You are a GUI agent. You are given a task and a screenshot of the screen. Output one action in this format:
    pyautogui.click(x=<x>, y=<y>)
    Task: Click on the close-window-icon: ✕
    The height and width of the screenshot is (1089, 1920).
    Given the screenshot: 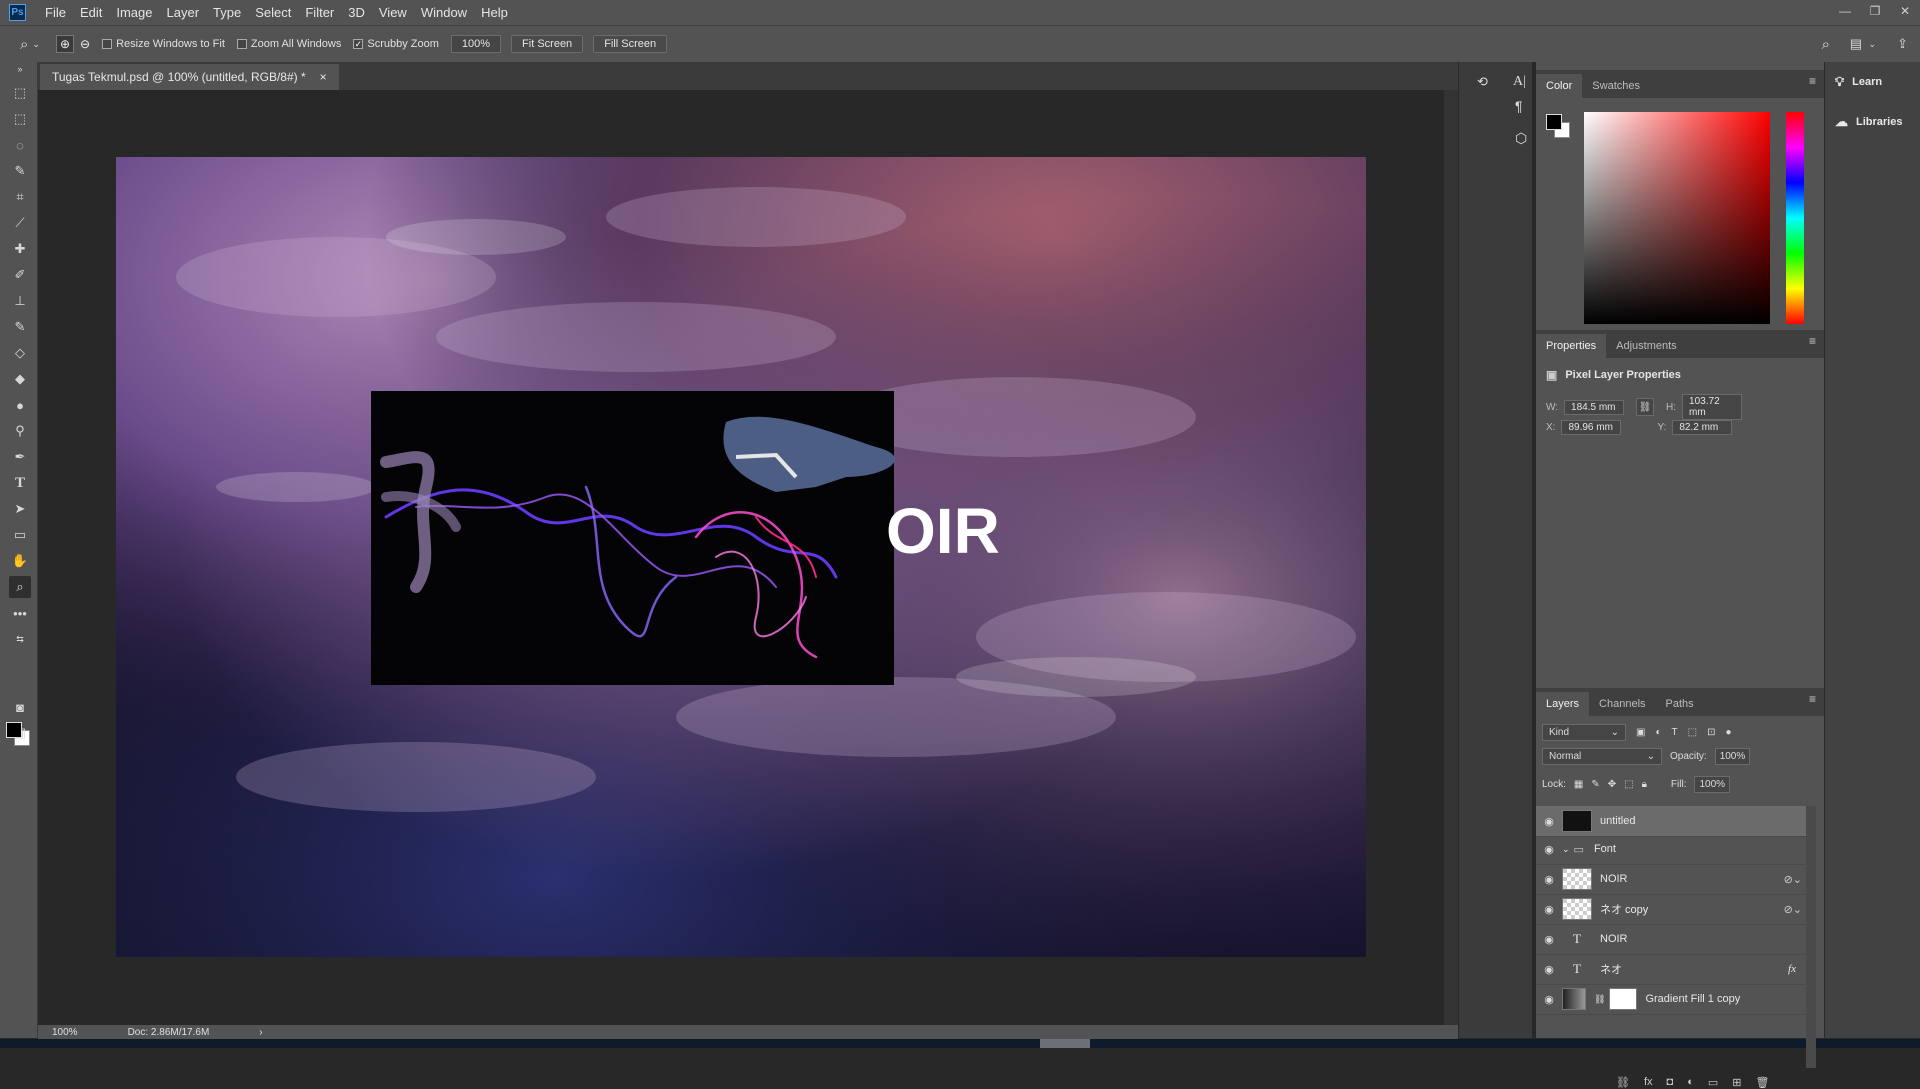 What is the action you would take?
    pyautogui.click(x=1905, y=11)
    